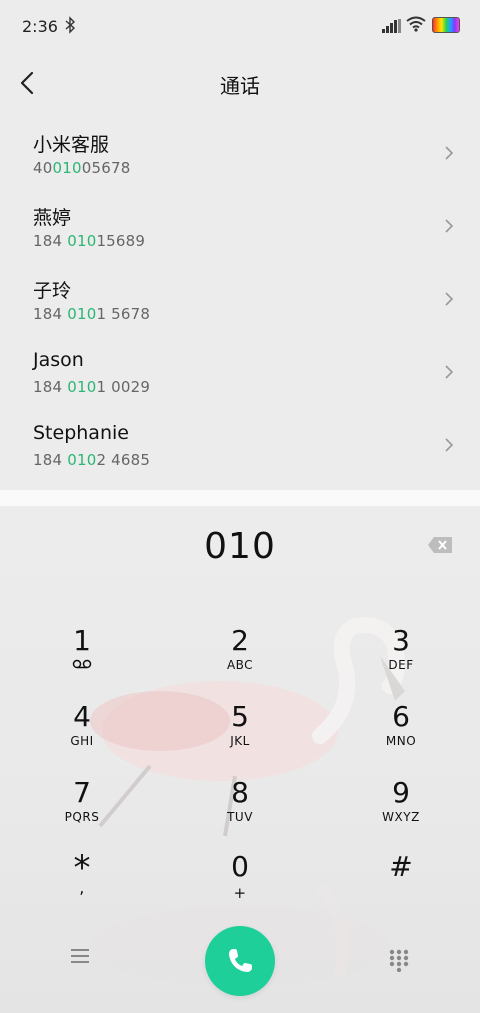 The image size is (480, 1013). I want to click on menu-icon, so click(81, 956).